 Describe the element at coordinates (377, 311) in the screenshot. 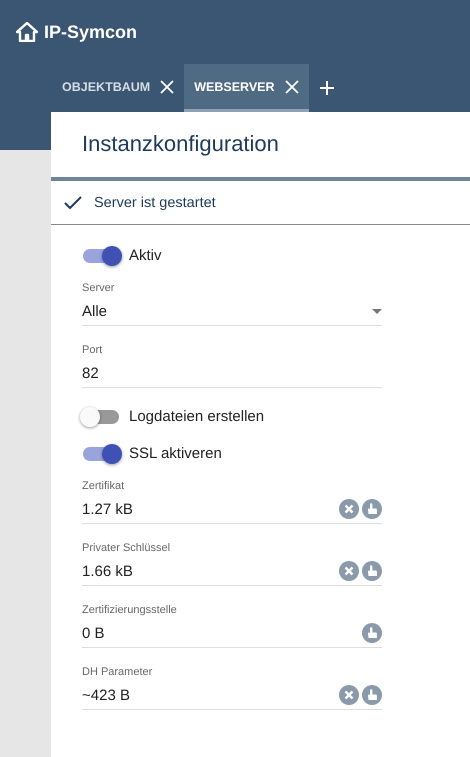

I see `dropdown-arrow-icon` at that location.